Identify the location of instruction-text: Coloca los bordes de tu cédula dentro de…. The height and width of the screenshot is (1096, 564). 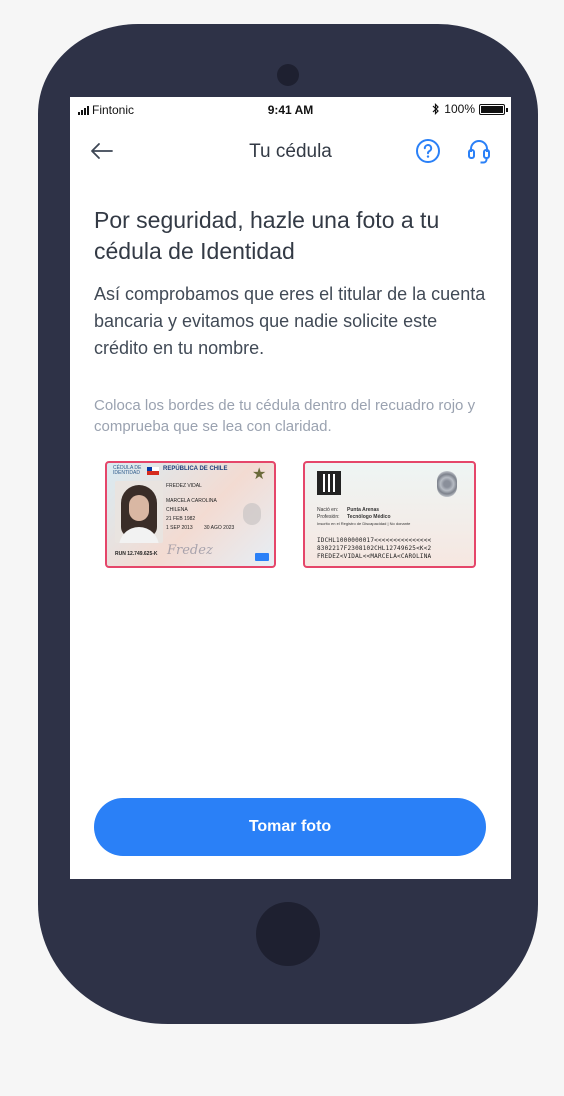
(285, 416).